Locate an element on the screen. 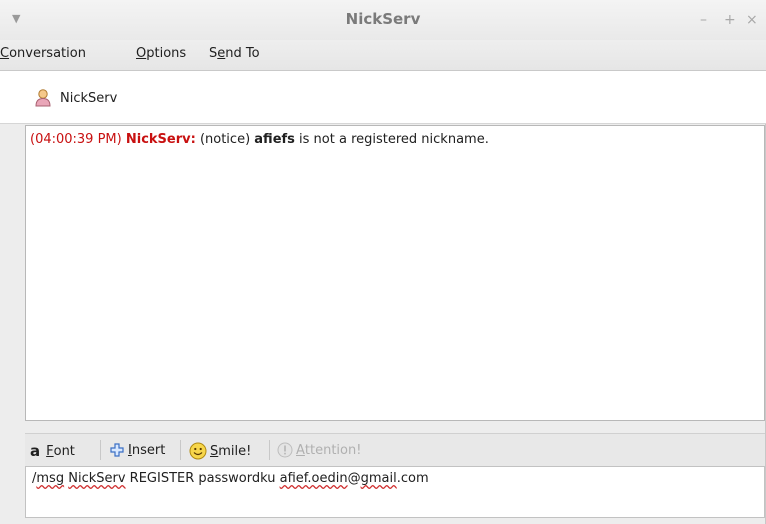 The image size is (766, 524). menu-options: Options is located at coordinates (161, 53).